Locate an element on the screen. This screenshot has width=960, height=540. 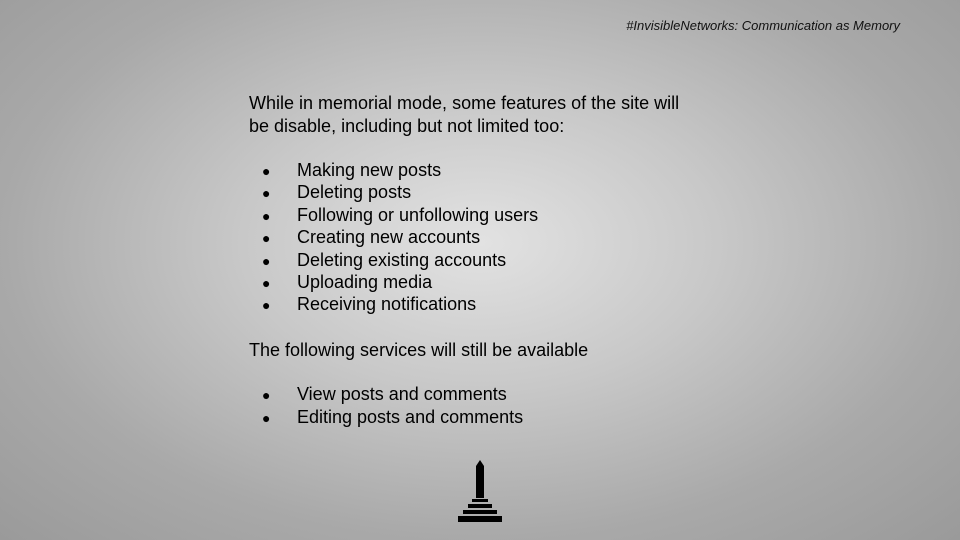
list-item-label: Following or unfollowing users is located at coordinates (418, 214).